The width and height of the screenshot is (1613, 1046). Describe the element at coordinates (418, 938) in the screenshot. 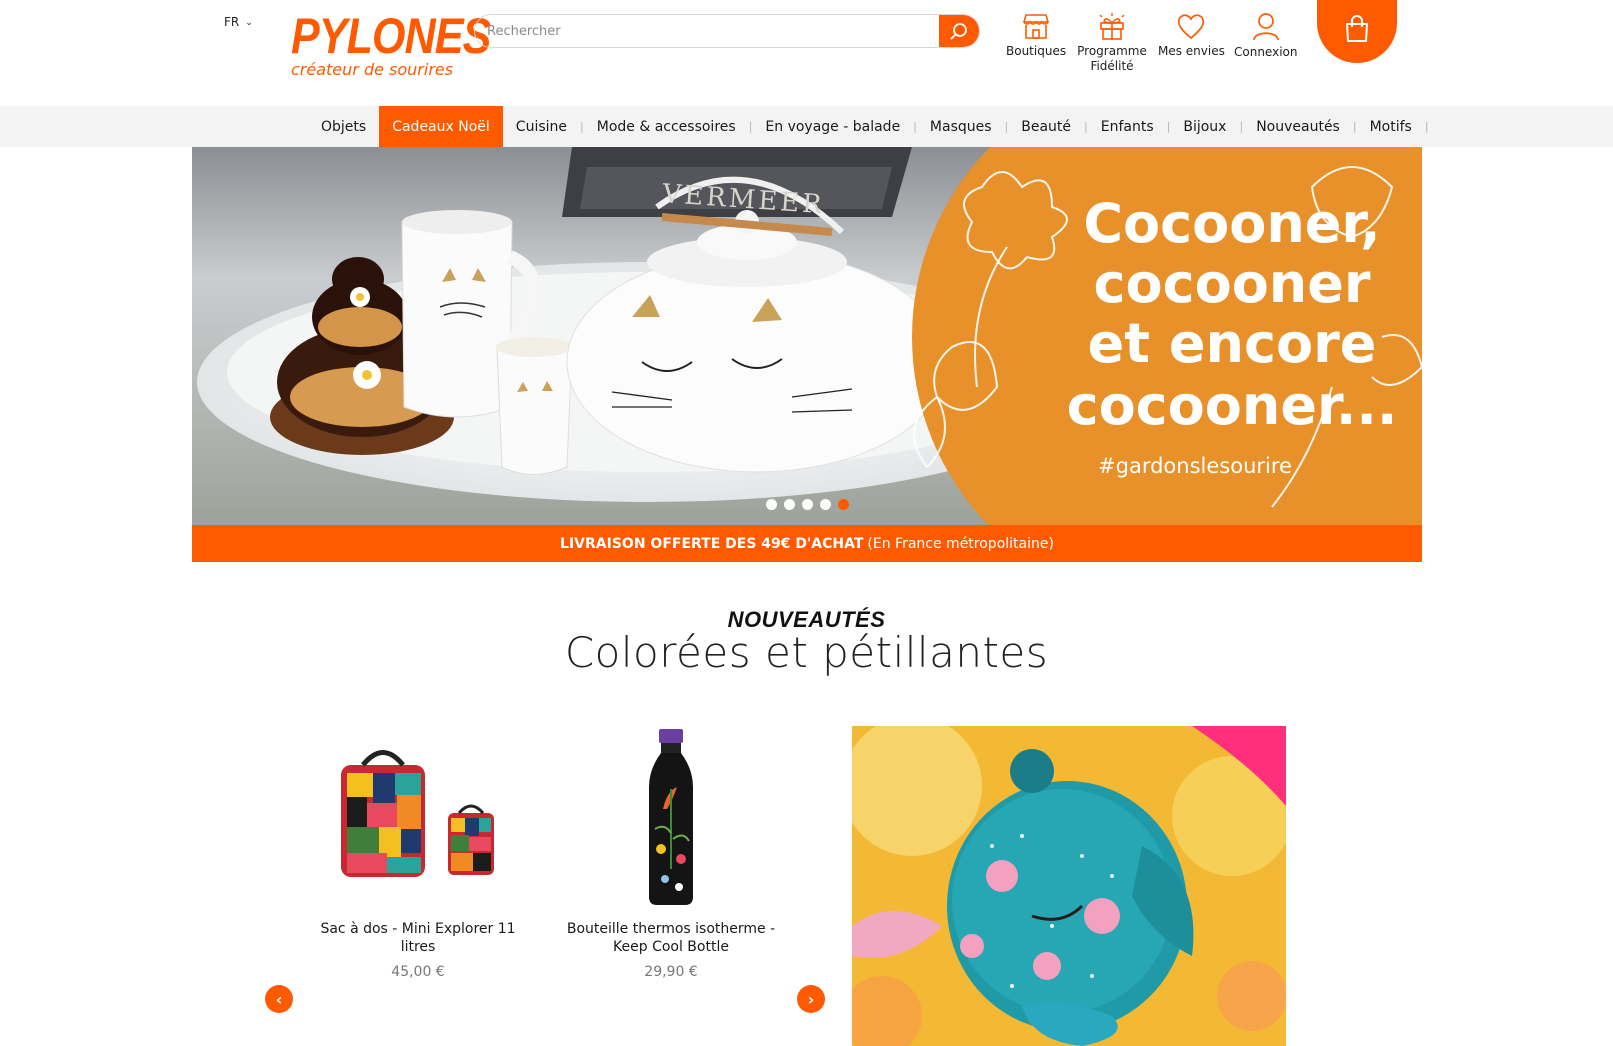

I see `product-name: Sac à dos - Mini Explorer 11 litres` at that location.